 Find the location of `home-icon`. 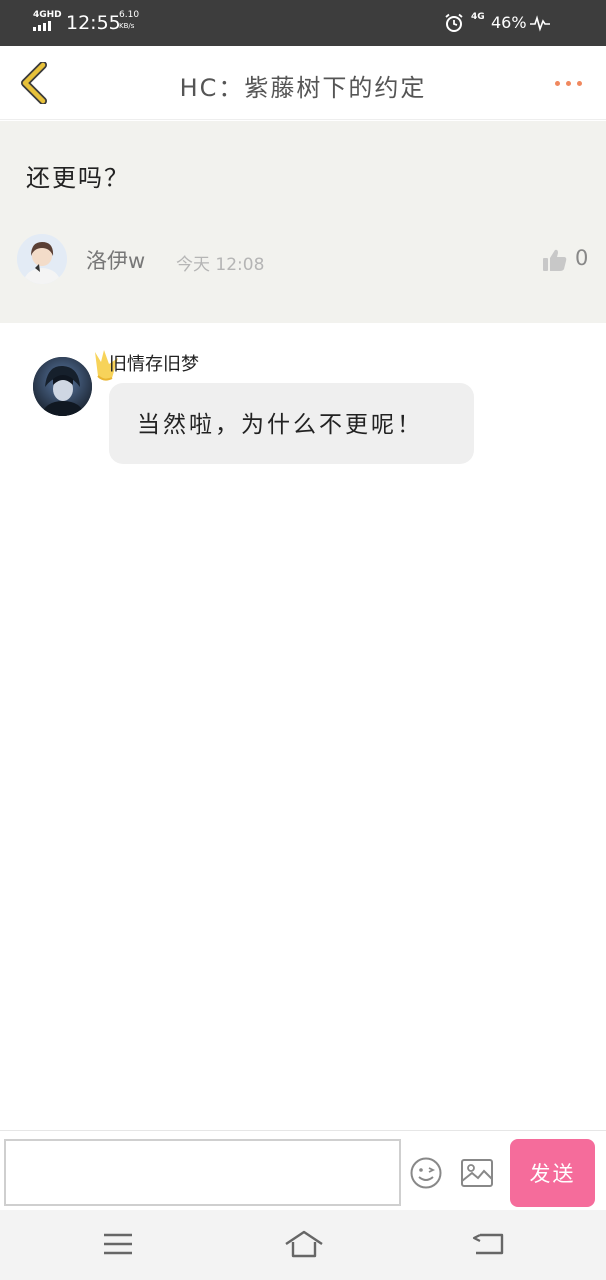

home-icon is located at coordinates (304, 1244).